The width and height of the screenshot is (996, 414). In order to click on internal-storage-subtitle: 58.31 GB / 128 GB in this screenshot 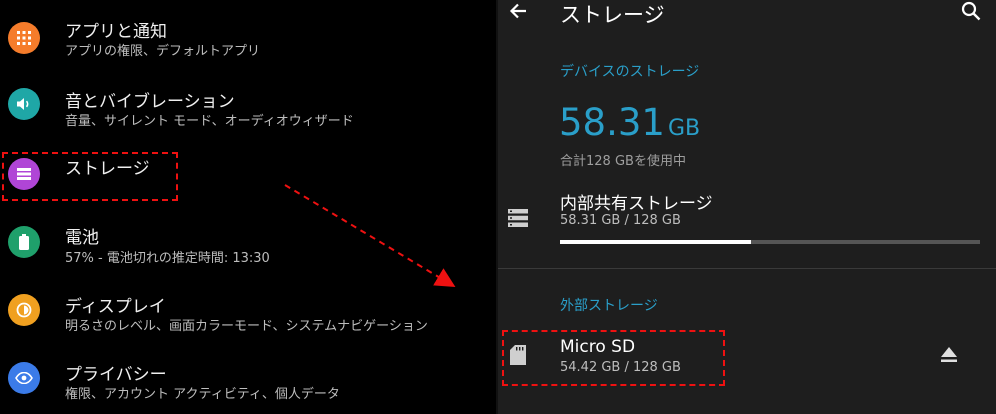, I will do `click(620, 220)`.